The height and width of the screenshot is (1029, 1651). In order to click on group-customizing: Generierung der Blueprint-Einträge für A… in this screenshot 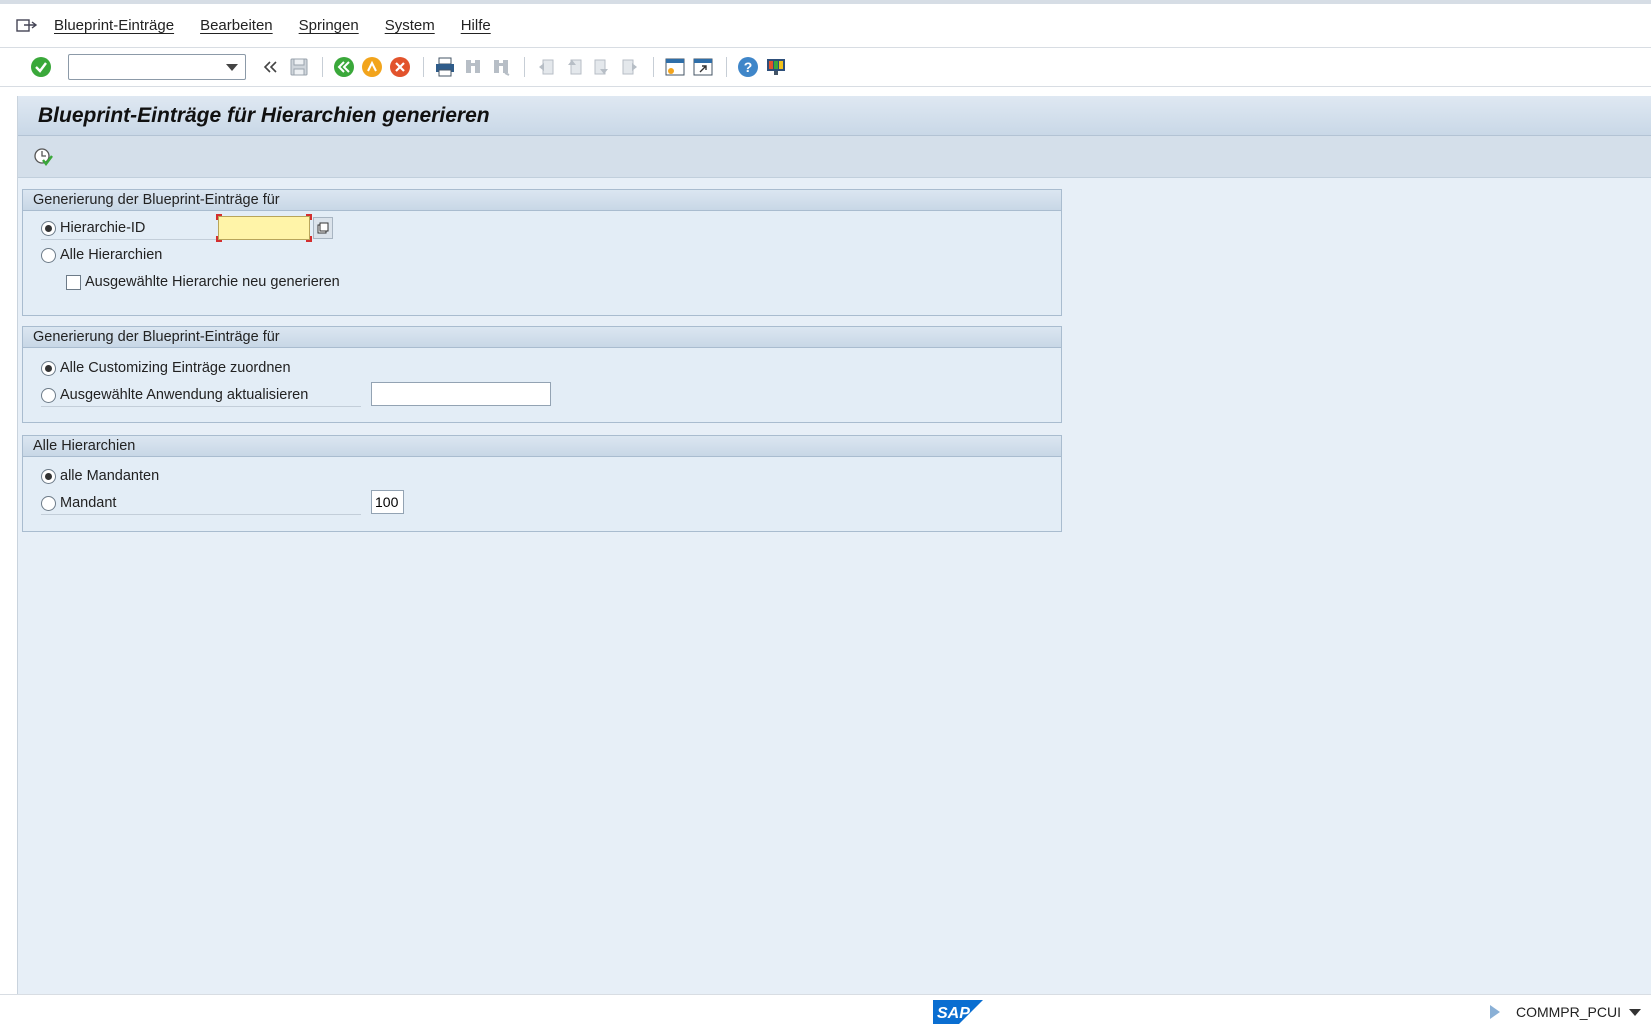, I will do `click(542, 374)`.